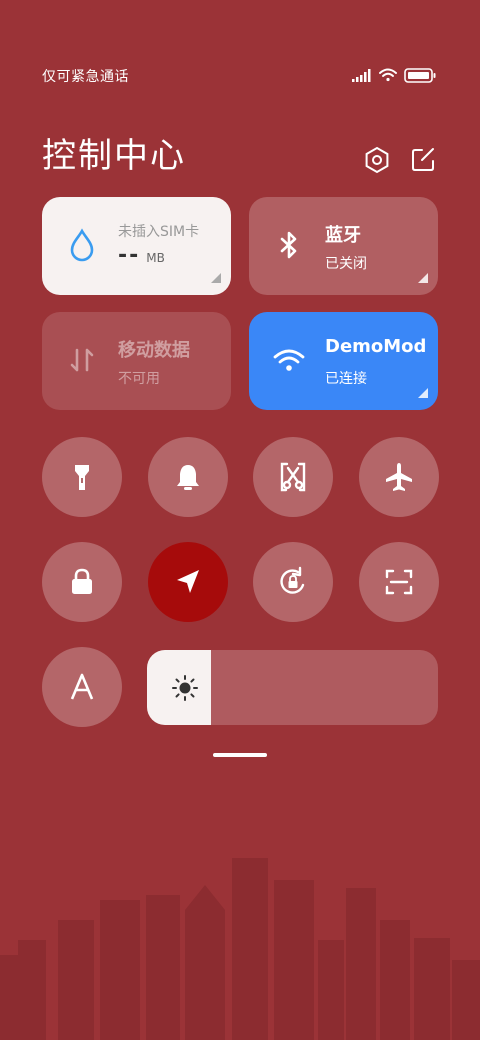  I want to click on home-indicator, so click(240, 755).